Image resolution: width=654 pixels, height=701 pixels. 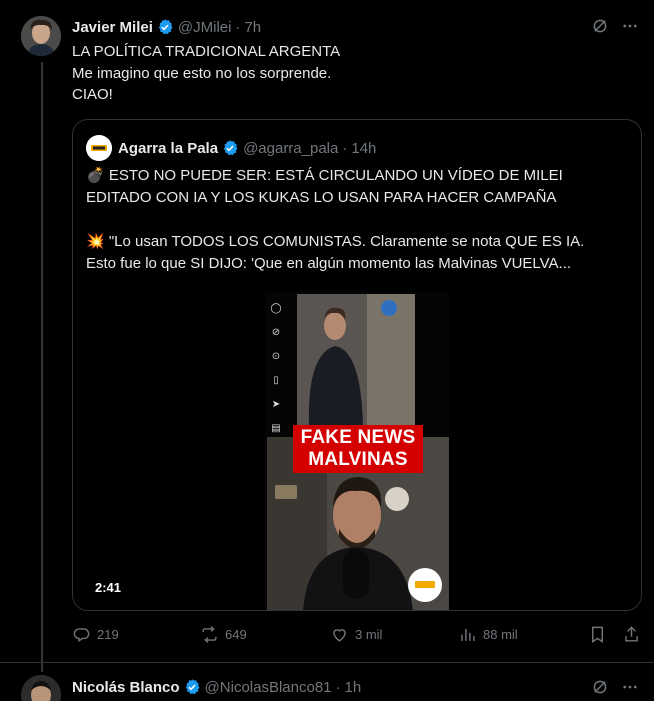 I want to click on like-button: 3 mil, so click(x=356, y=634).